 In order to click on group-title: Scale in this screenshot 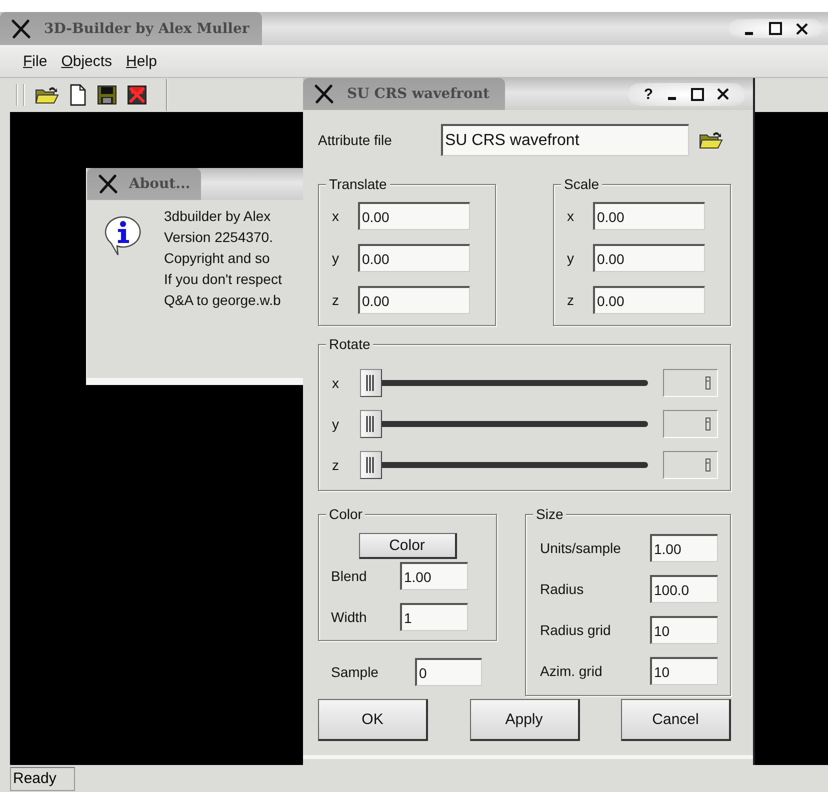, I will do `click(581, 184)`.